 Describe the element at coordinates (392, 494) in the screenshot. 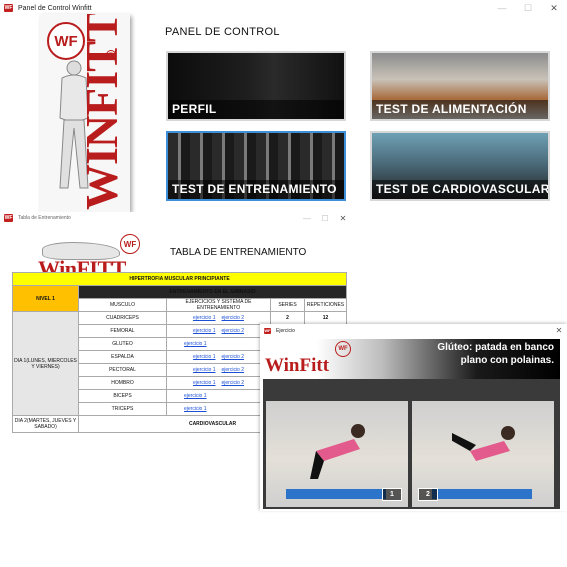

I see `step-number: 1` at that location.